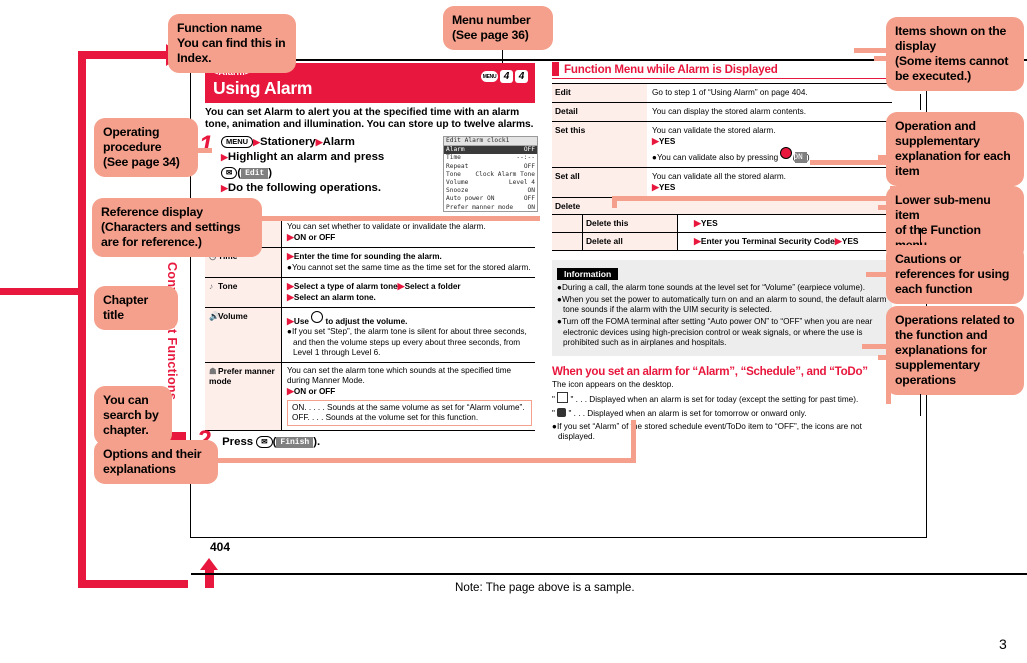 The image size is (1027, 663). What do you see at coordinates (306, 157) in the screenshot?
I see `step-1-highlight-text: Highlight an alarm and press` at bounding box center [306, 157].